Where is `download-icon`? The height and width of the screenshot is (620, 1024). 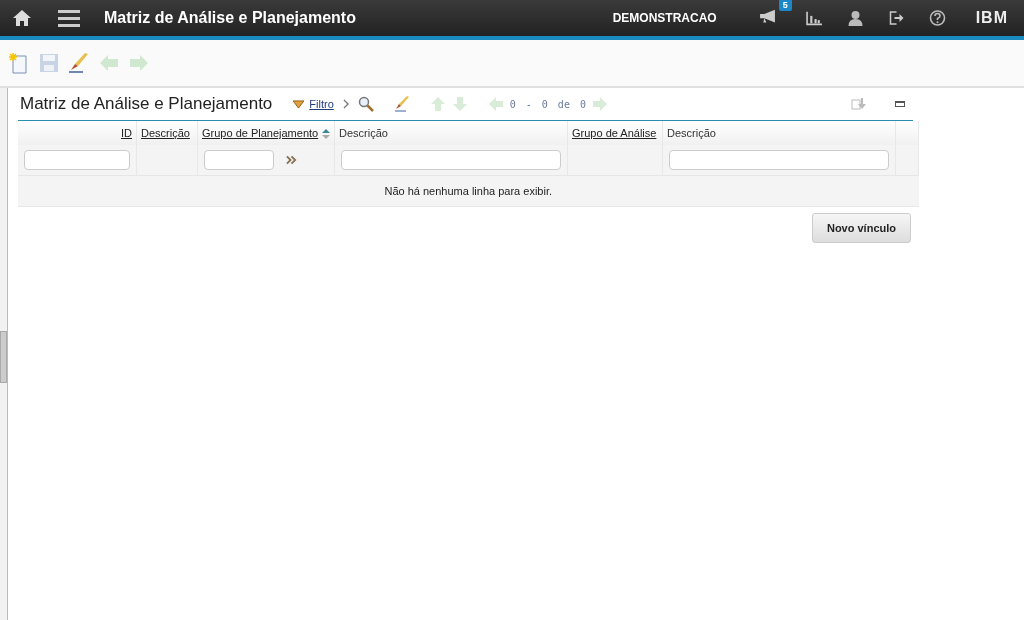 download-icon is located at coordinates (859, 104).